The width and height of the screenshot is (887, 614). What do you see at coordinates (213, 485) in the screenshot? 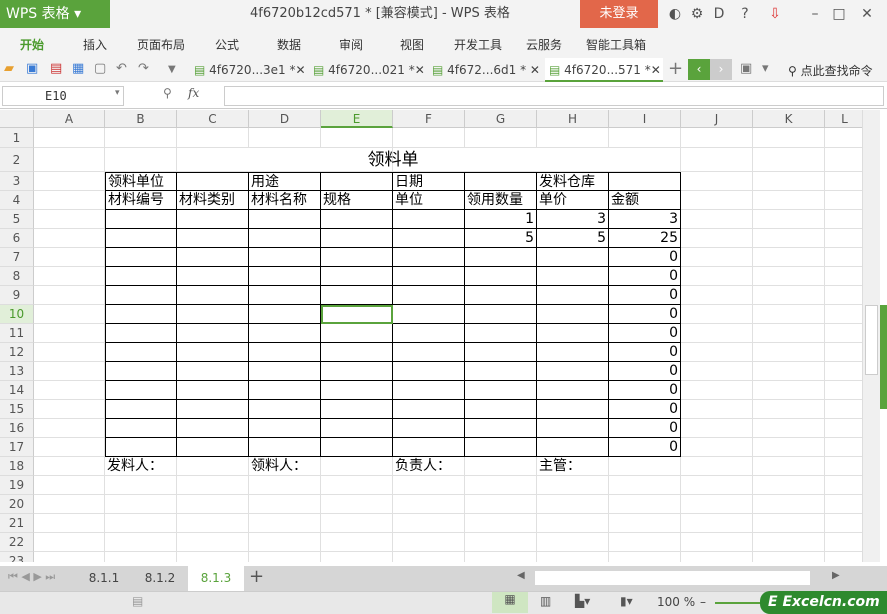
I see `cell-C19` at bounding box center [213, 485].